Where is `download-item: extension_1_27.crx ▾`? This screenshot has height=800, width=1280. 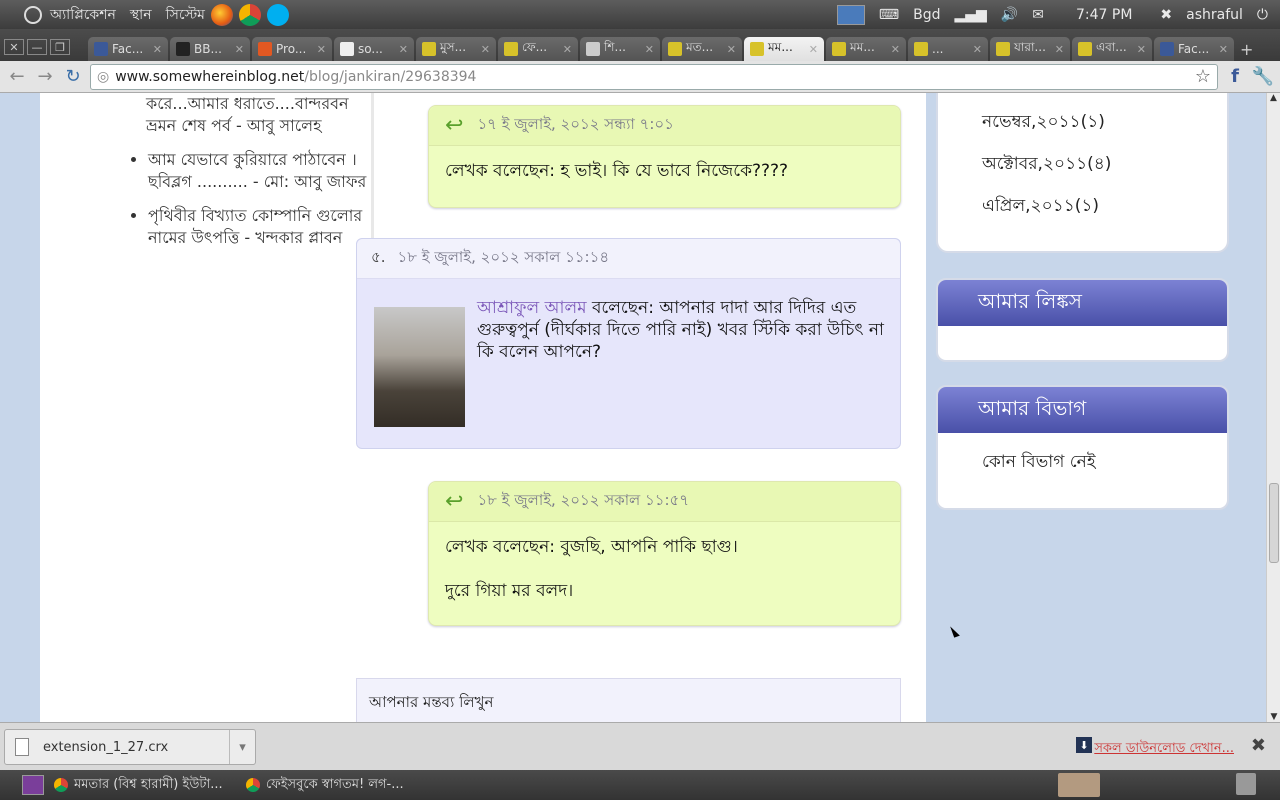 download-item: extension_1_27.crx ▾ is located at coordinates (130, 747).